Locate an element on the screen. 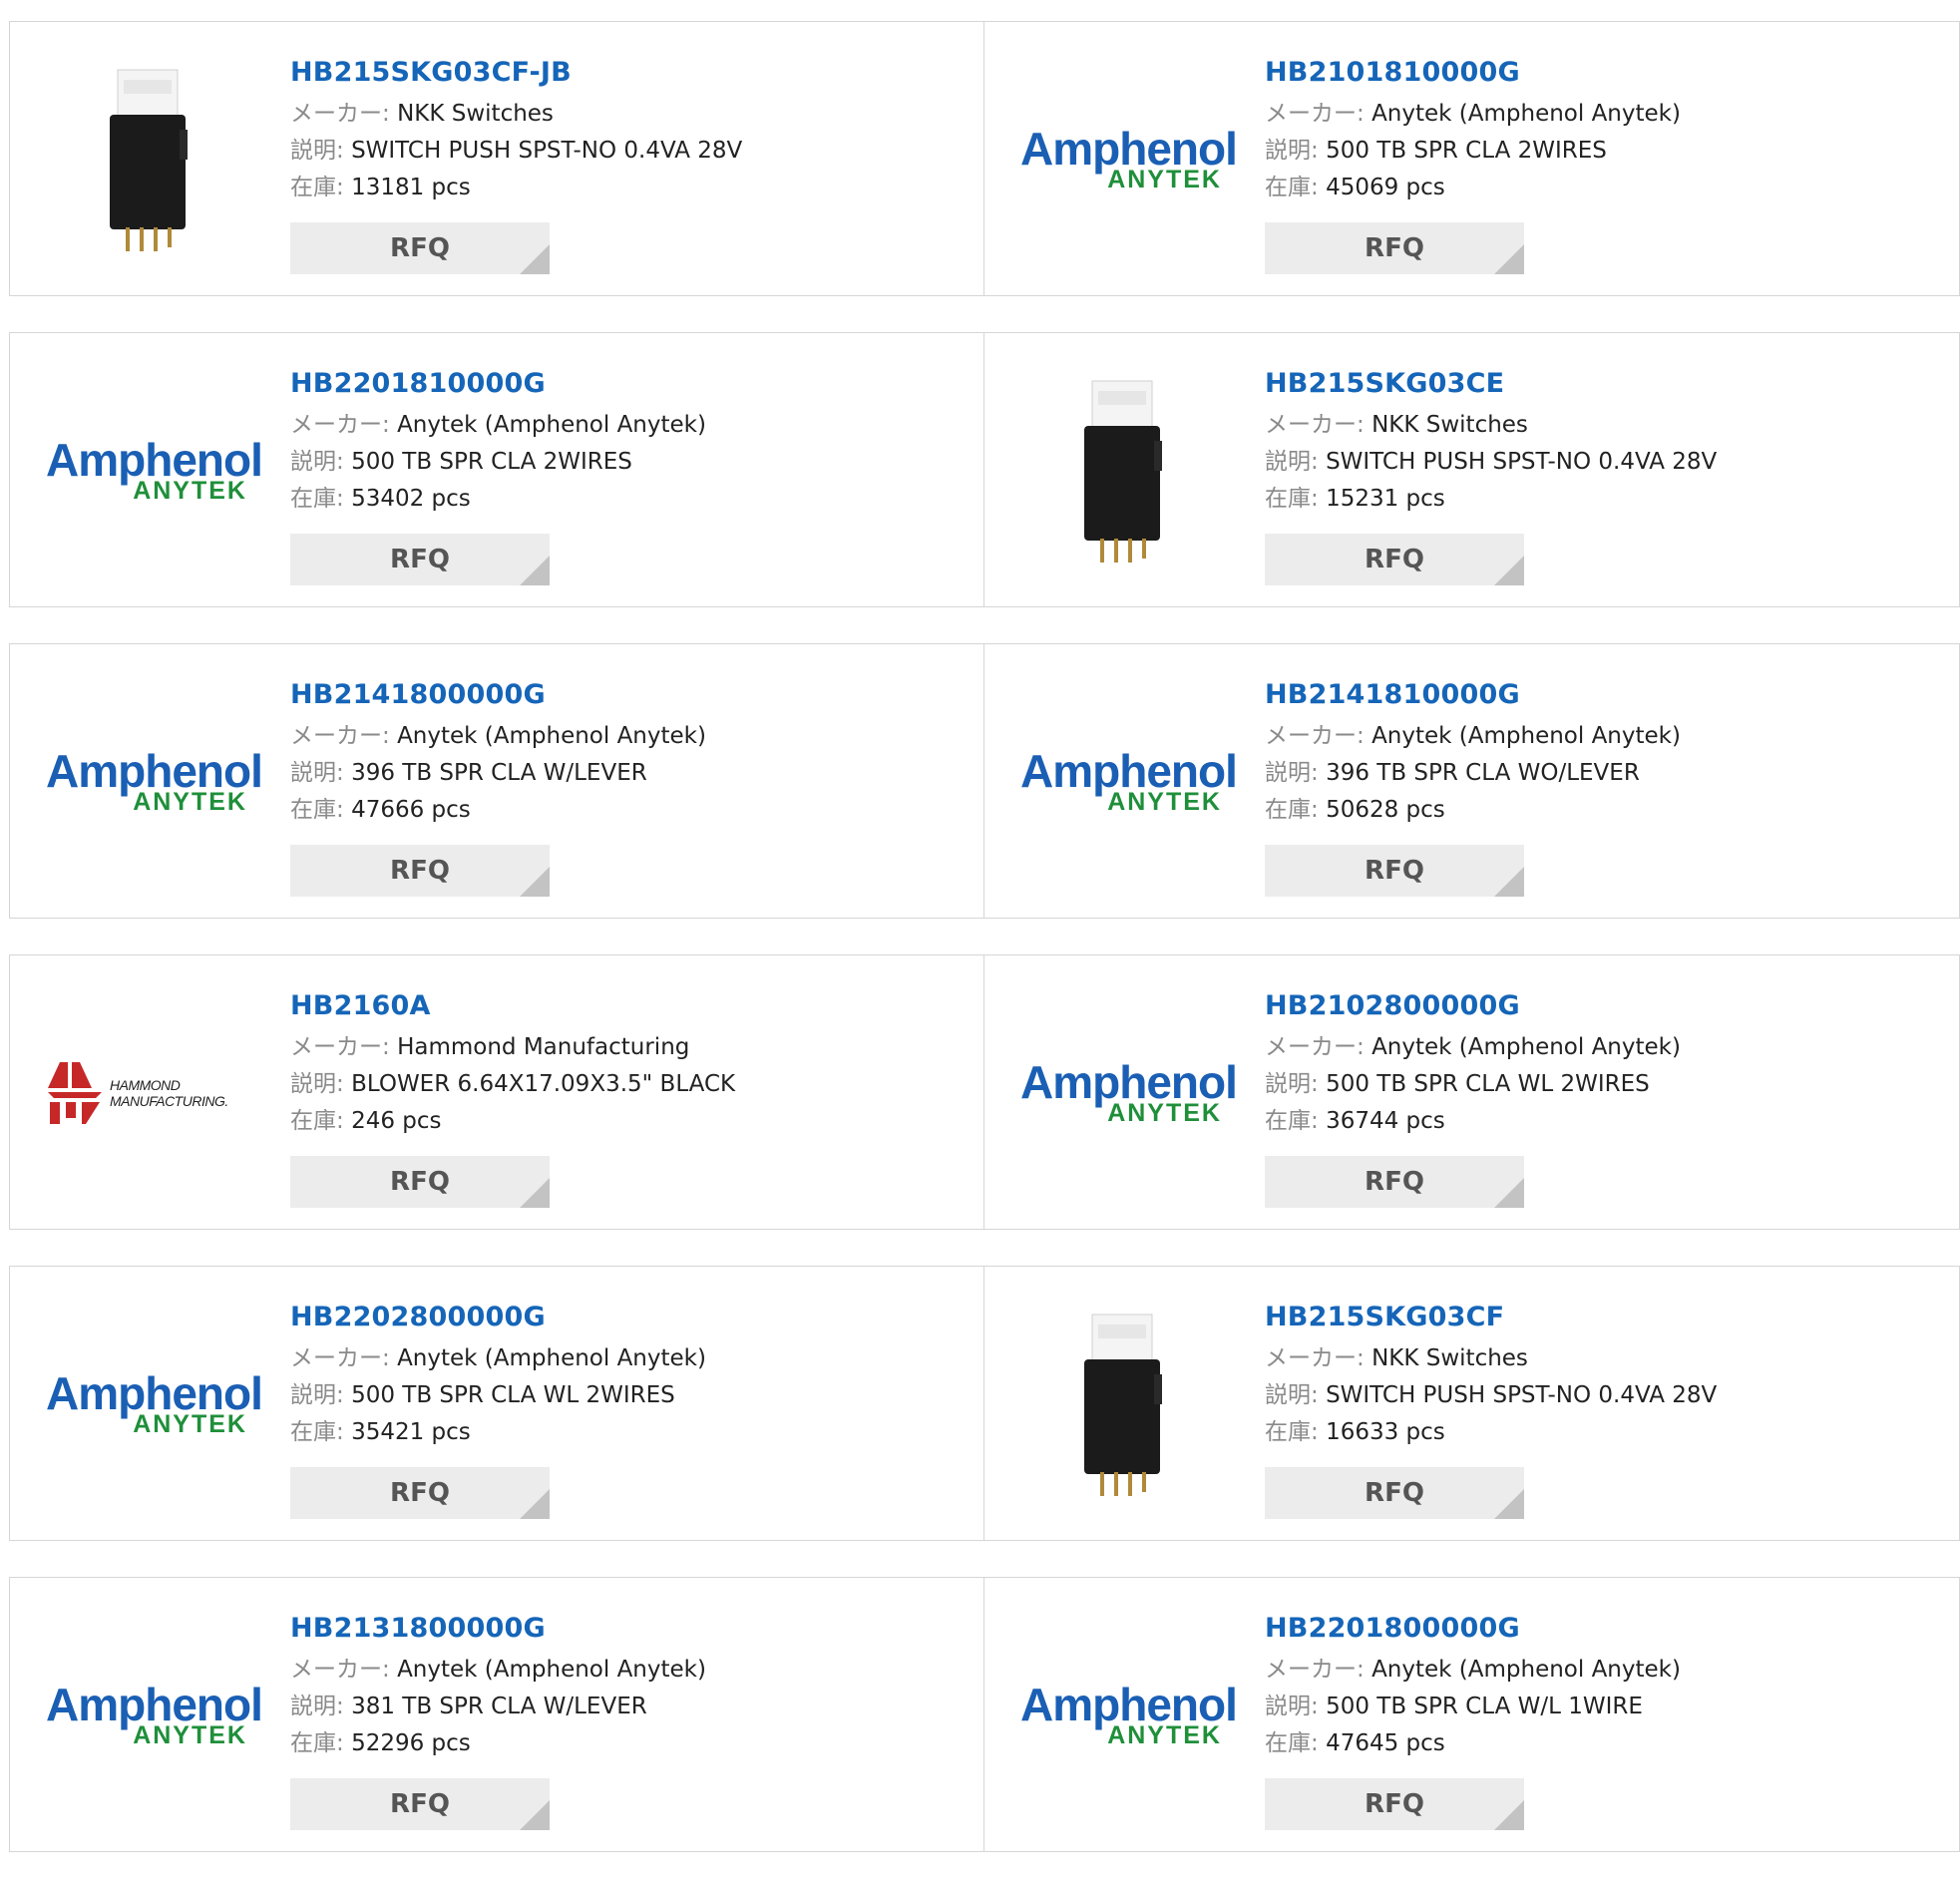  part-number-link: HB2141810000G is located at coordinates (1602, 695).